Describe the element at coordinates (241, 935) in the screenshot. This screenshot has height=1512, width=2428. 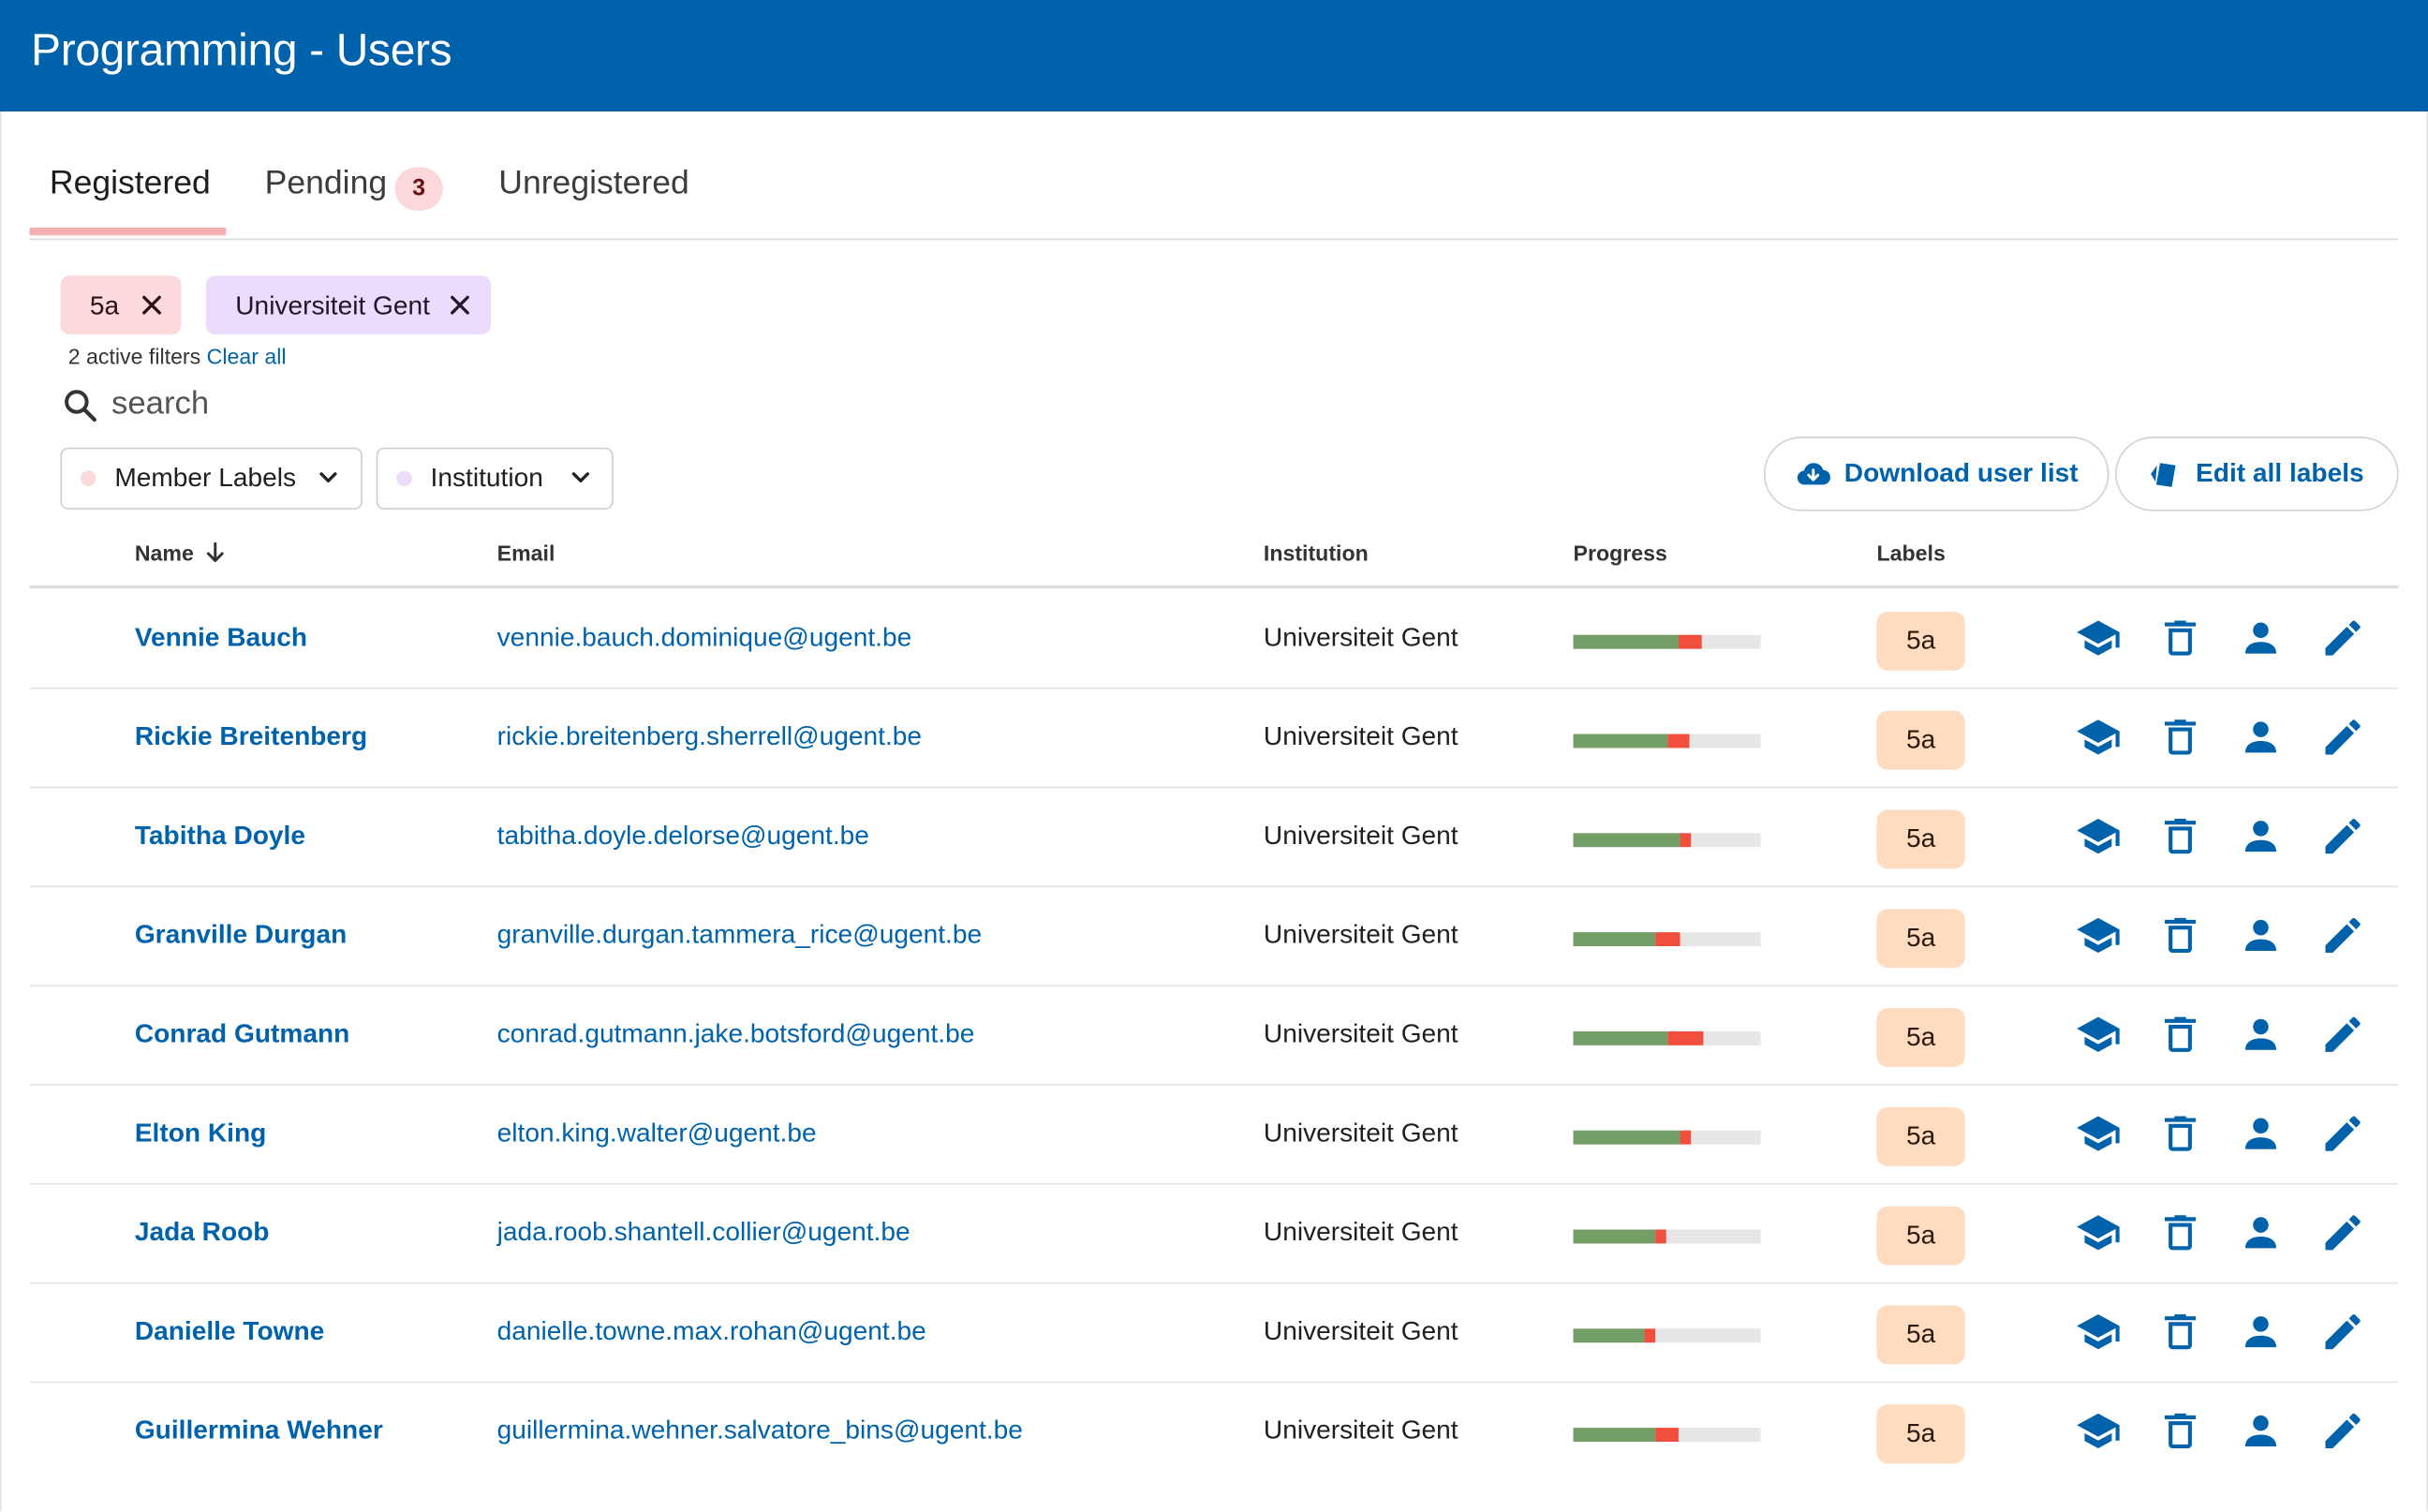
I see `user-name-link: Granville Durgan` at that location.